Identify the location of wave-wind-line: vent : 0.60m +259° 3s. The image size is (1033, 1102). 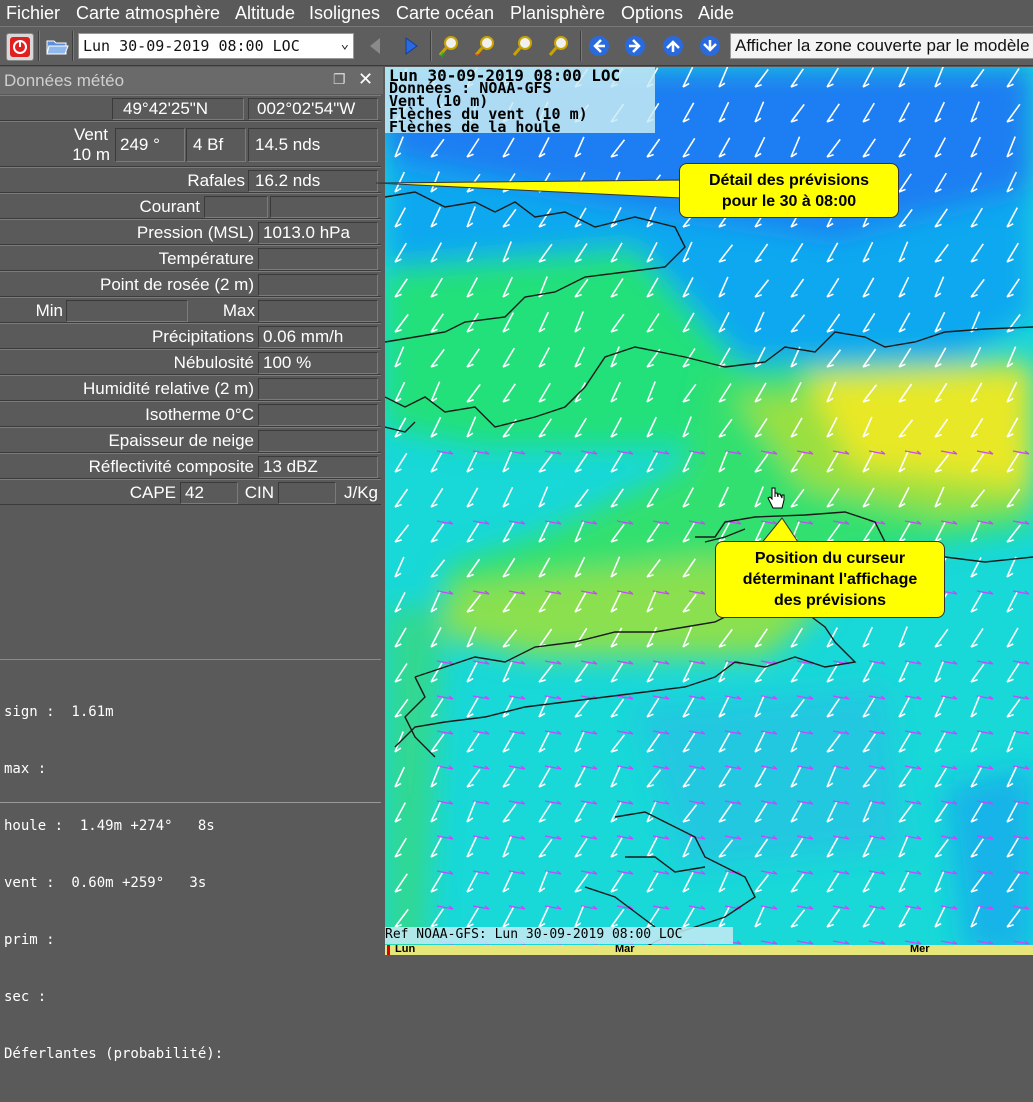
(105, 883).